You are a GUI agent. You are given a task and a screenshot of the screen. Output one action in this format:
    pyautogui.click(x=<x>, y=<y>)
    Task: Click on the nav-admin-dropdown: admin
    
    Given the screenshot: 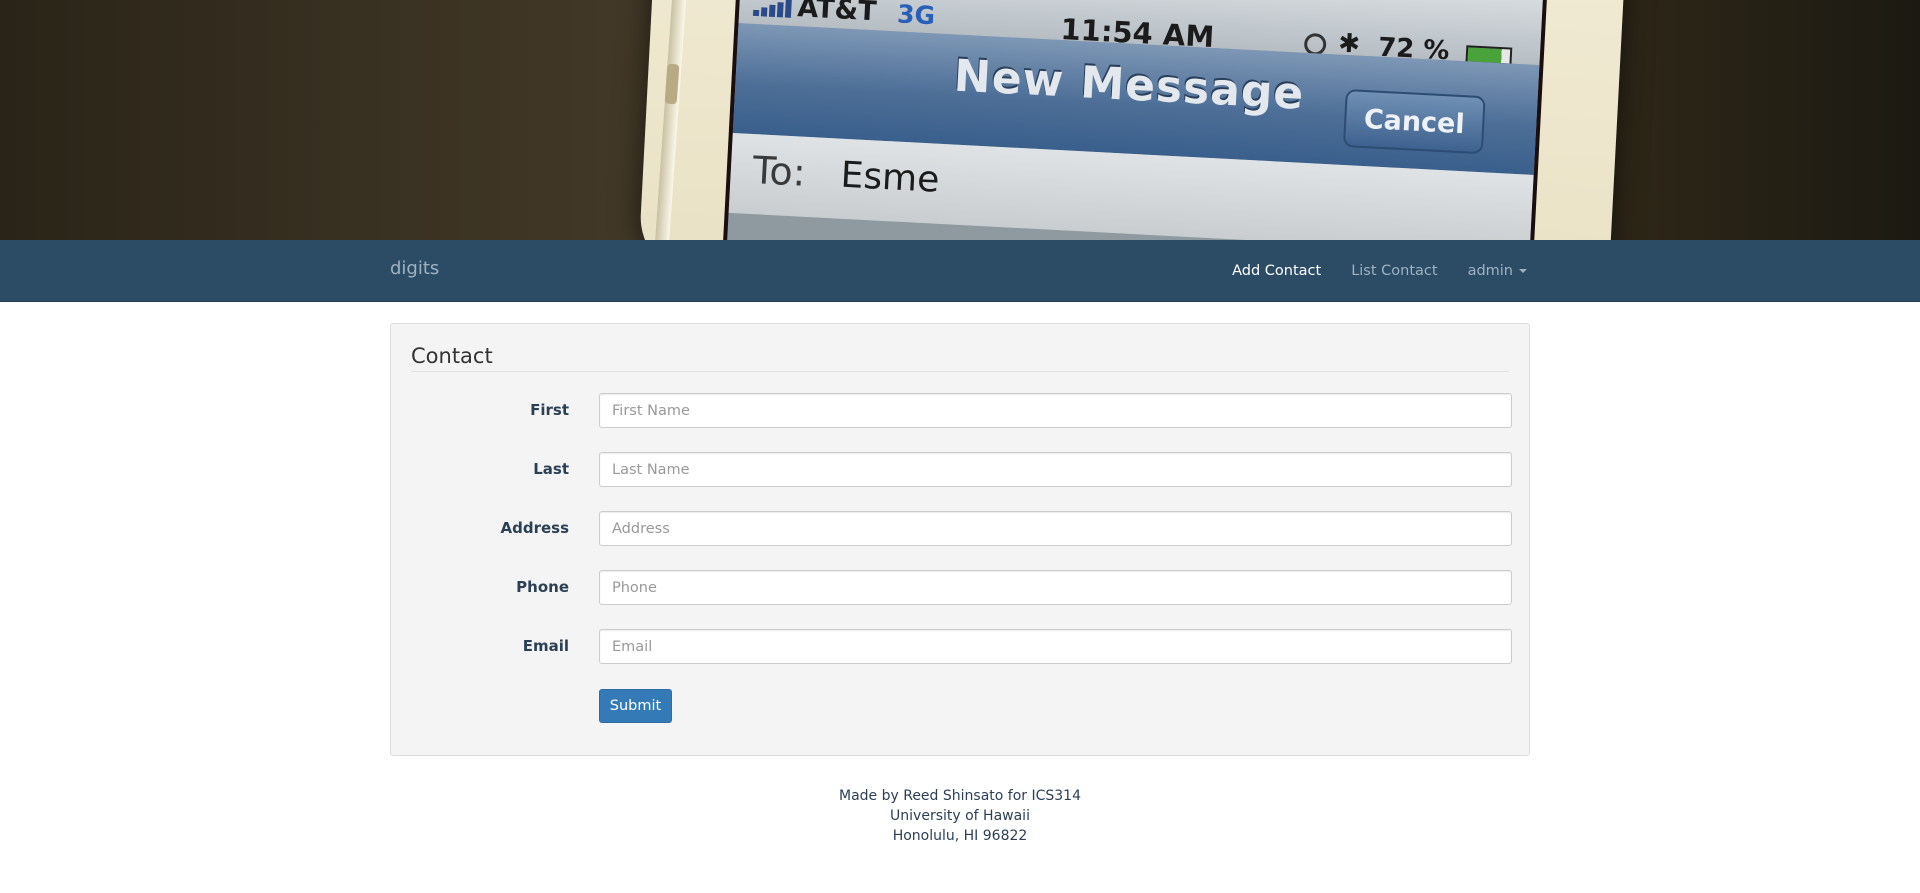 What is the action you would take?
    pyautogui.click(x=1497, y=271)
    